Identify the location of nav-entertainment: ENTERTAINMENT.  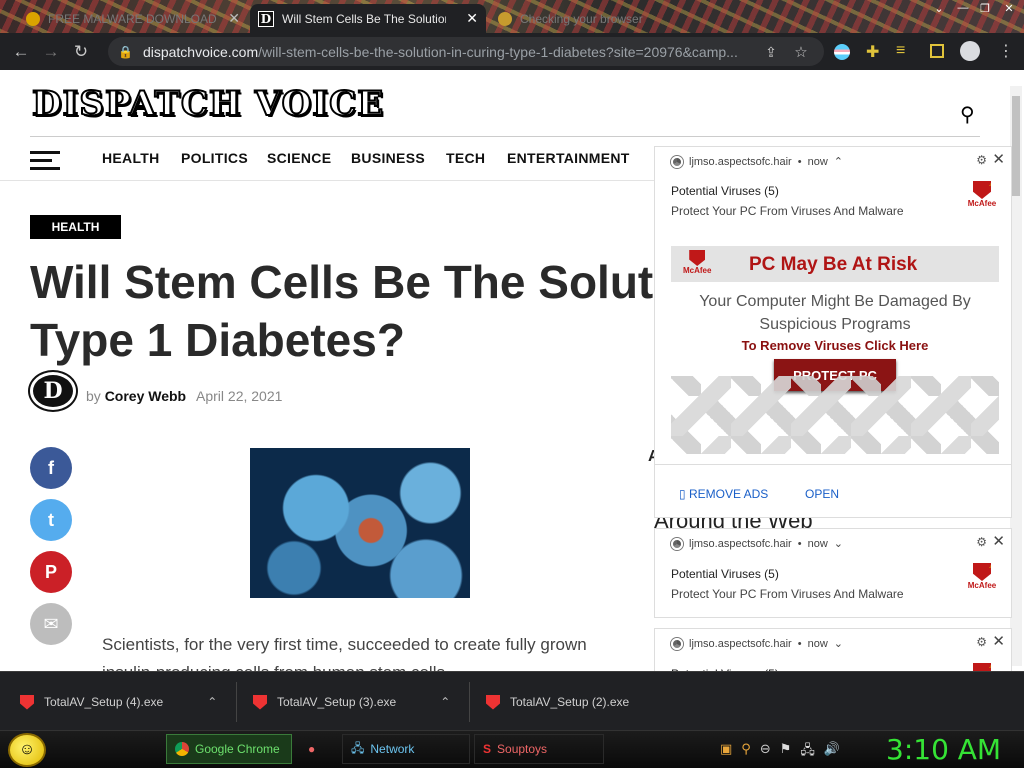
(568, 158).